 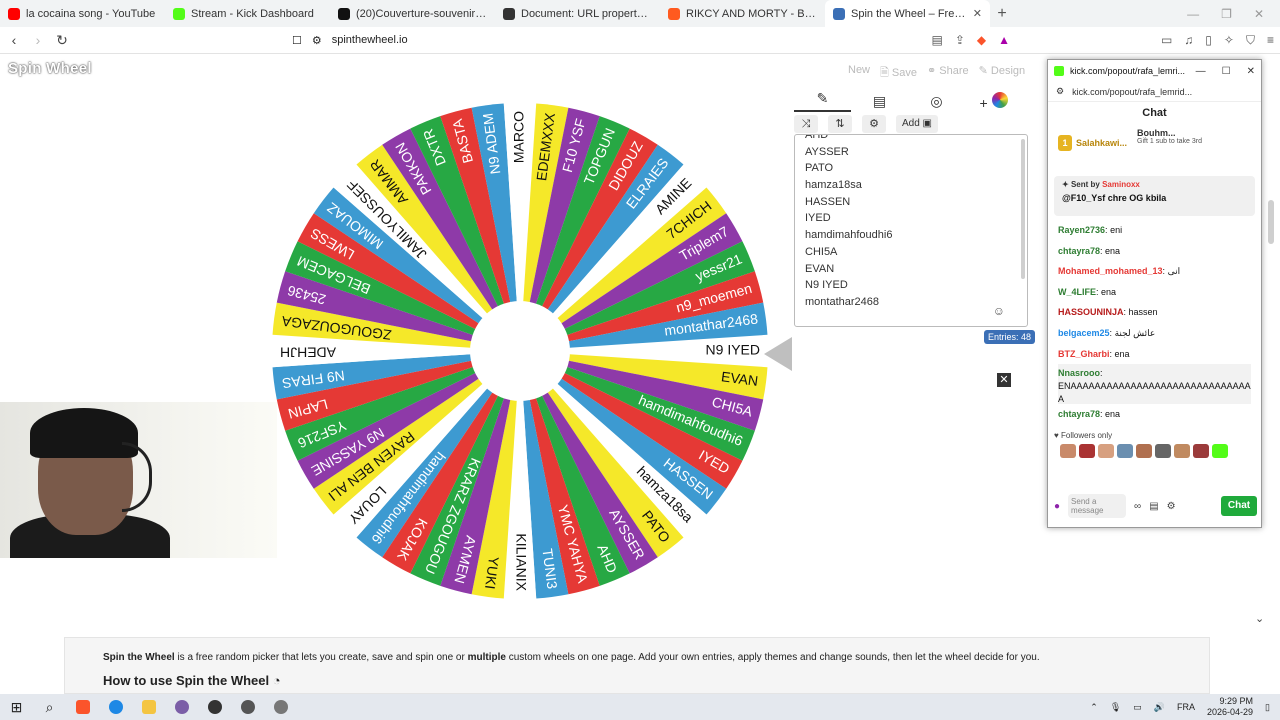 What do you see at coordinates (960, 40) in the screenshot?
I see `share-icon: ⇪` at bounding box center [960, 40].